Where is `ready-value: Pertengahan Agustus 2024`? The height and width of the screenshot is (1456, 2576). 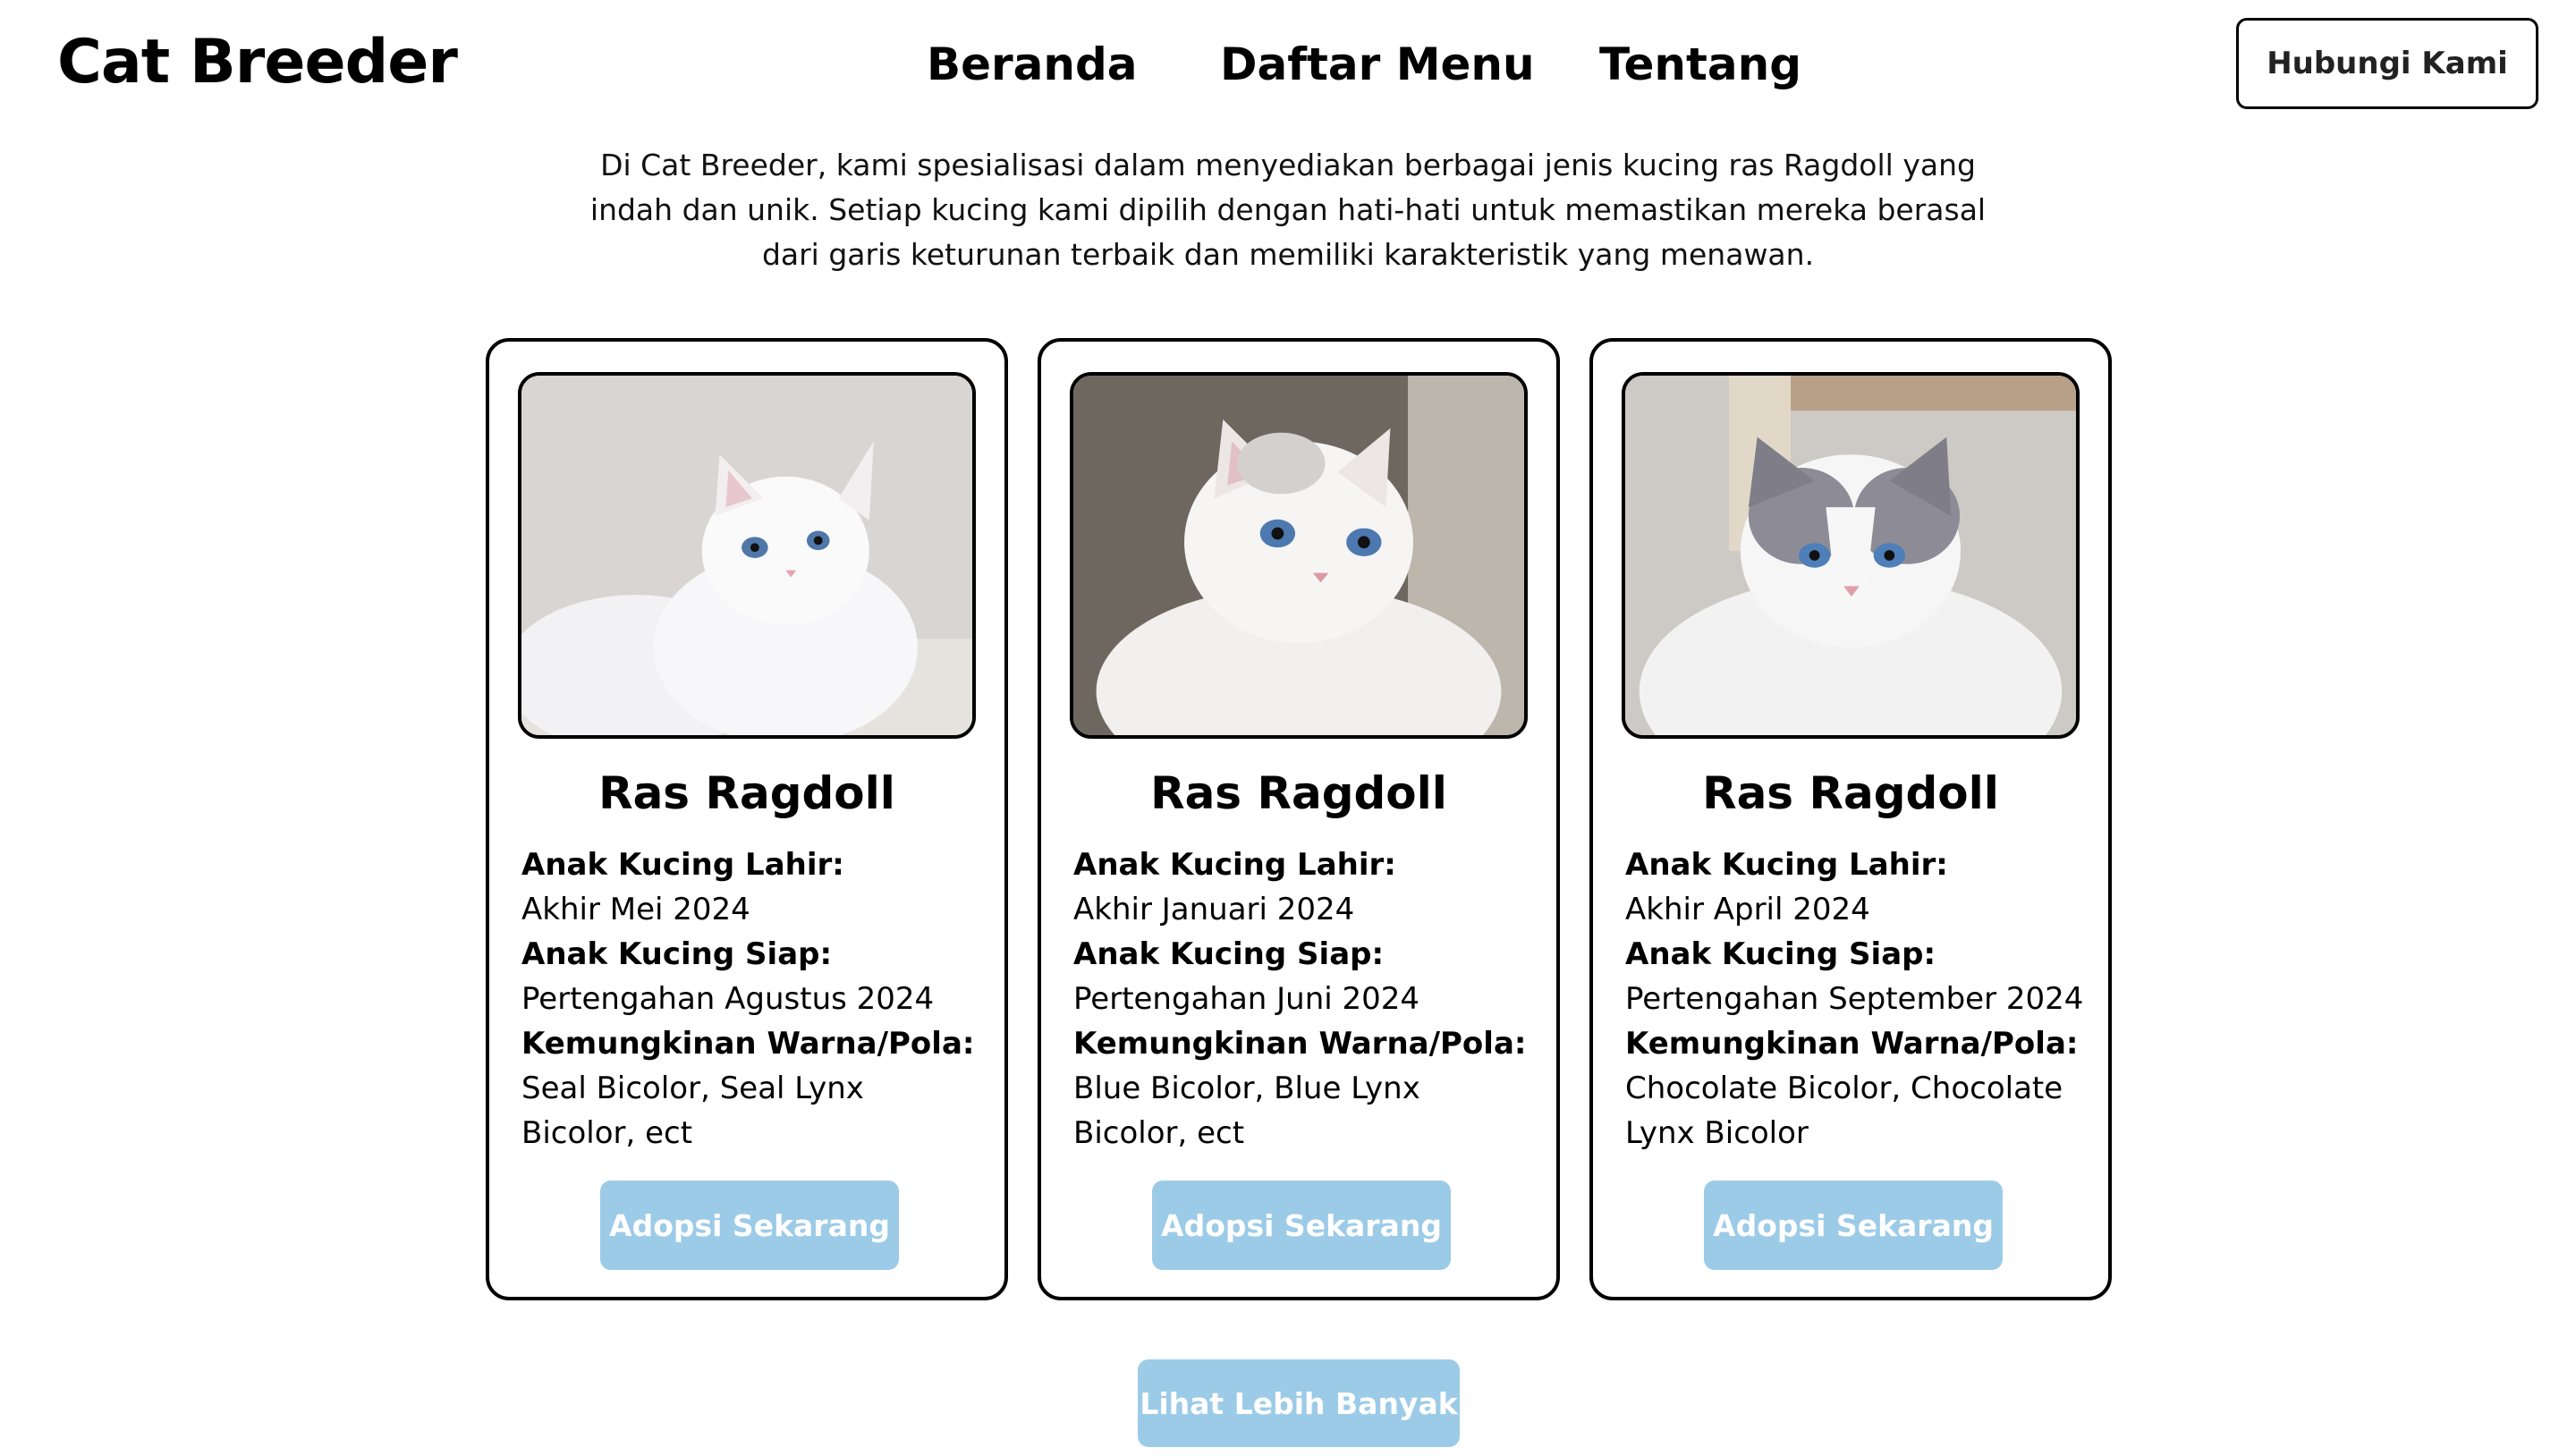 ready-value: Pertengahan Agustus 2024 is located at coordinates (728, 999).